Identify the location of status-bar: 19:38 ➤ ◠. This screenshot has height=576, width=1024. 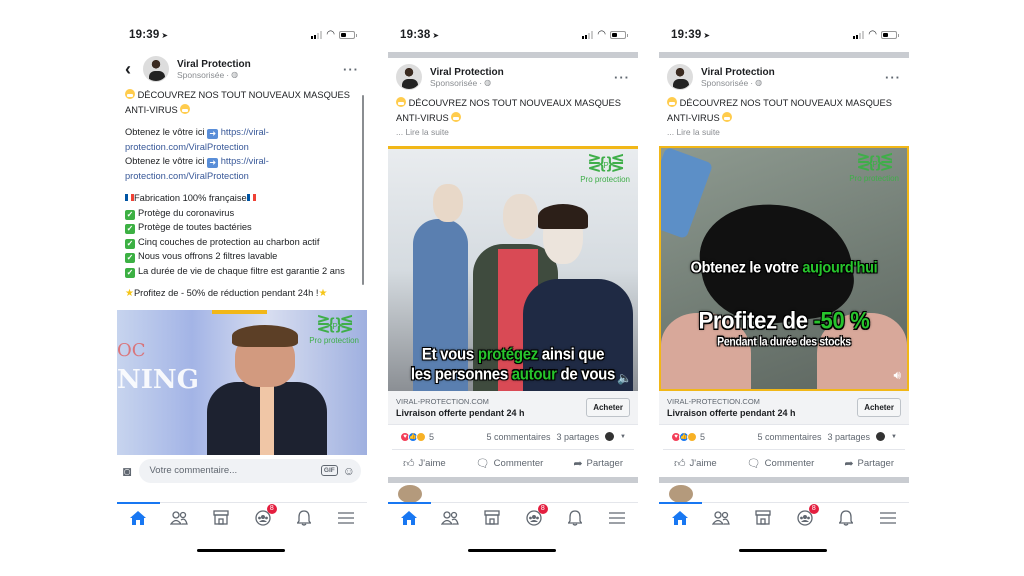
(513, 35).